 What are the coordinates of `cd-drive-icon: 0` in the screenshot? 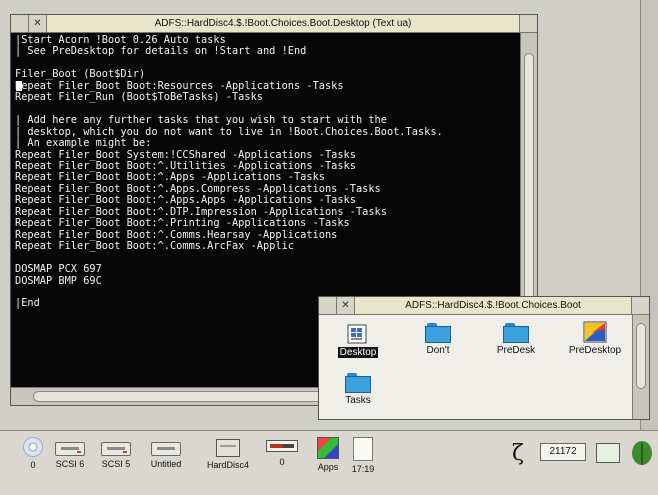 It's located at (33, 453).